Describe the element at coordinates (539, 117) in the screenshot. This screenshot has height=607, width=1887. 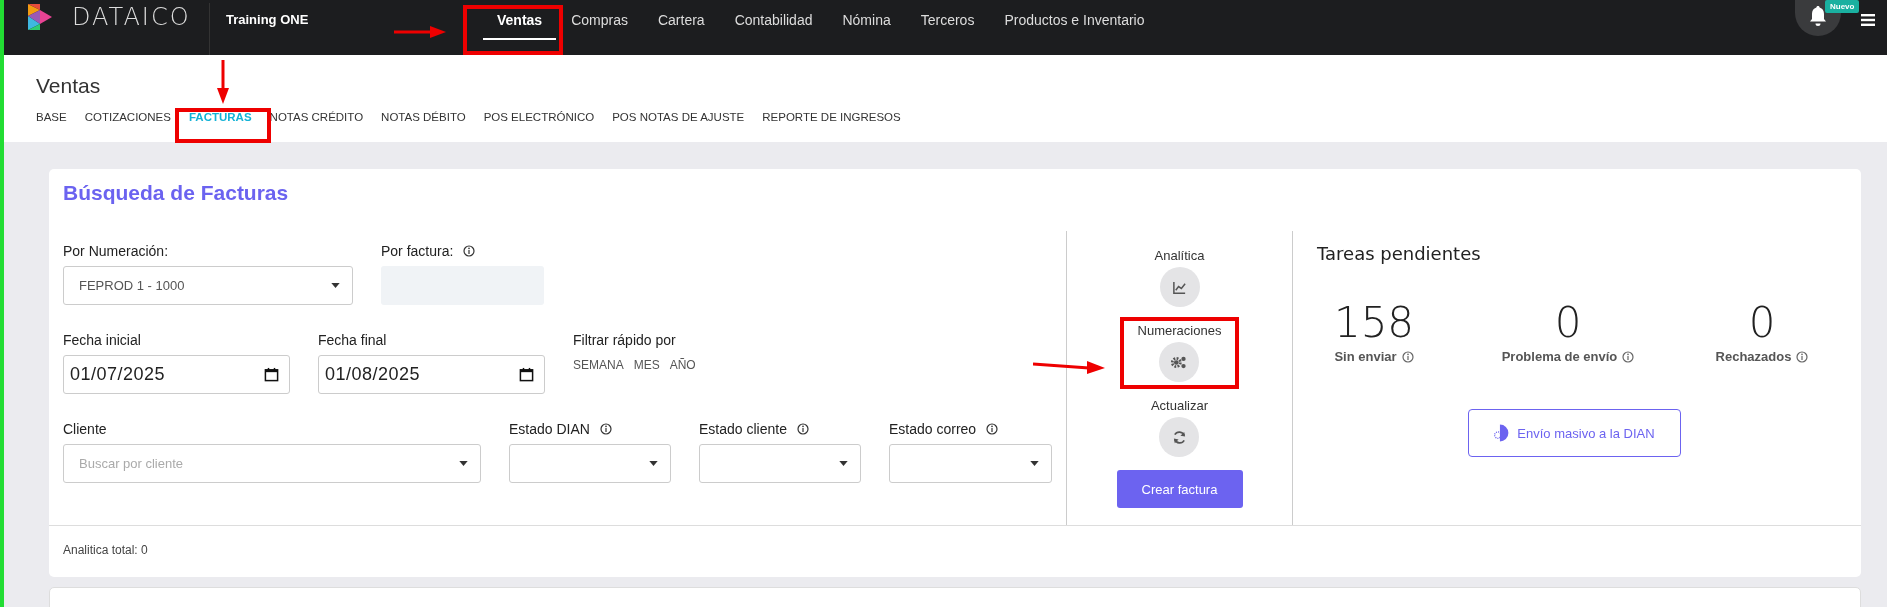
I see `section-tab: POS ELECTRÓNICO` at that location.